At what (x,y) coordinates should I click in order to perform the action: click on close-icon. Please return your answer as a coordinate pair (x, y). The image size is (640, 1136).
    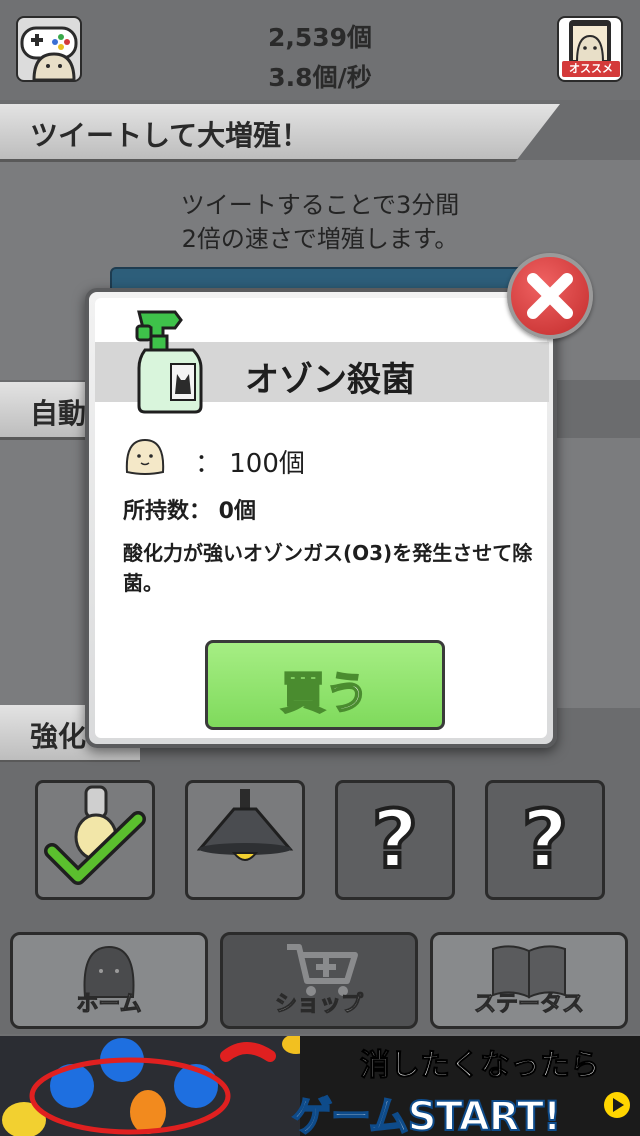
    Looking at the image, I should click on (550, 296).